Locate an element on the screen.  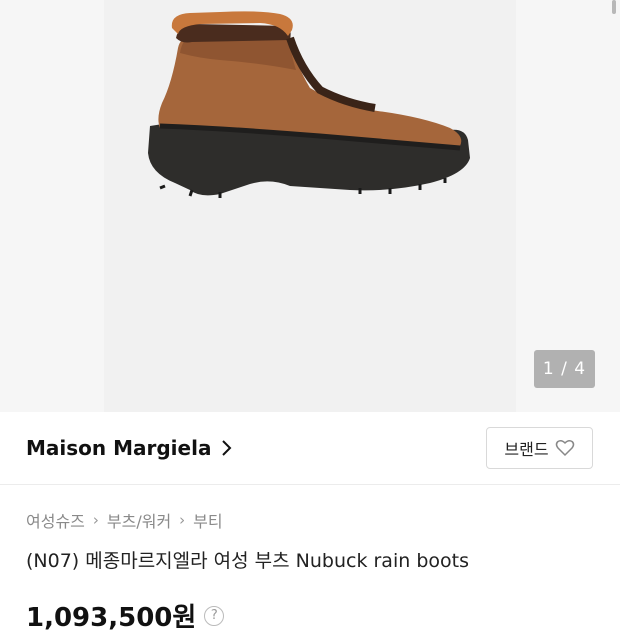
scrollbar is located at coordinates (614, 7).